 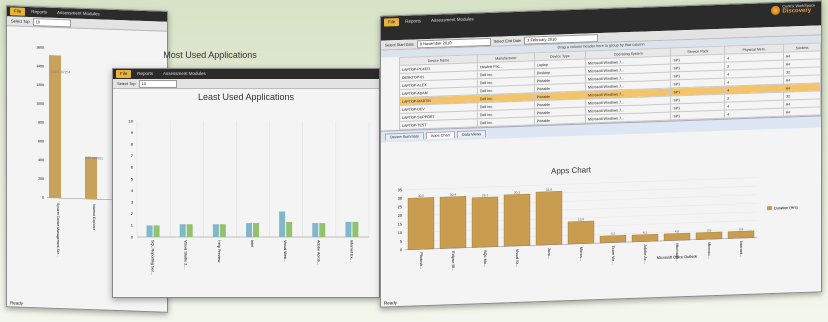 I want to click on tab-data-views: Data Views, so click(x=471, y=134).